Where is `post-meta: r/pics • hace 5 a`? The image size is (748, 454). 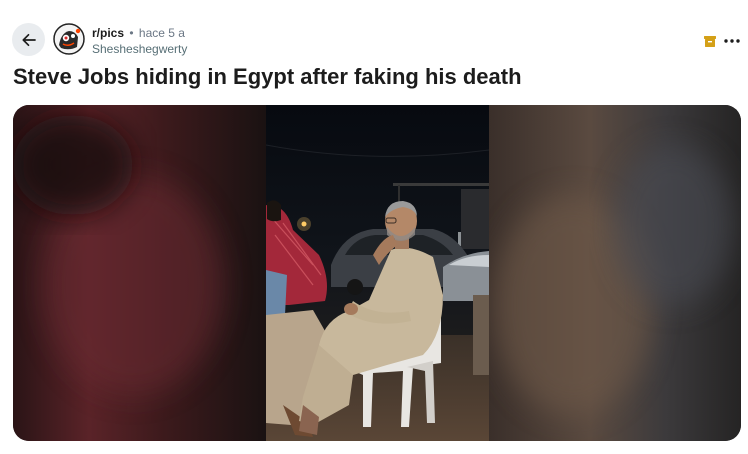 post-meta: r/pics • hace 5 a is located at coordinates (138, 33).